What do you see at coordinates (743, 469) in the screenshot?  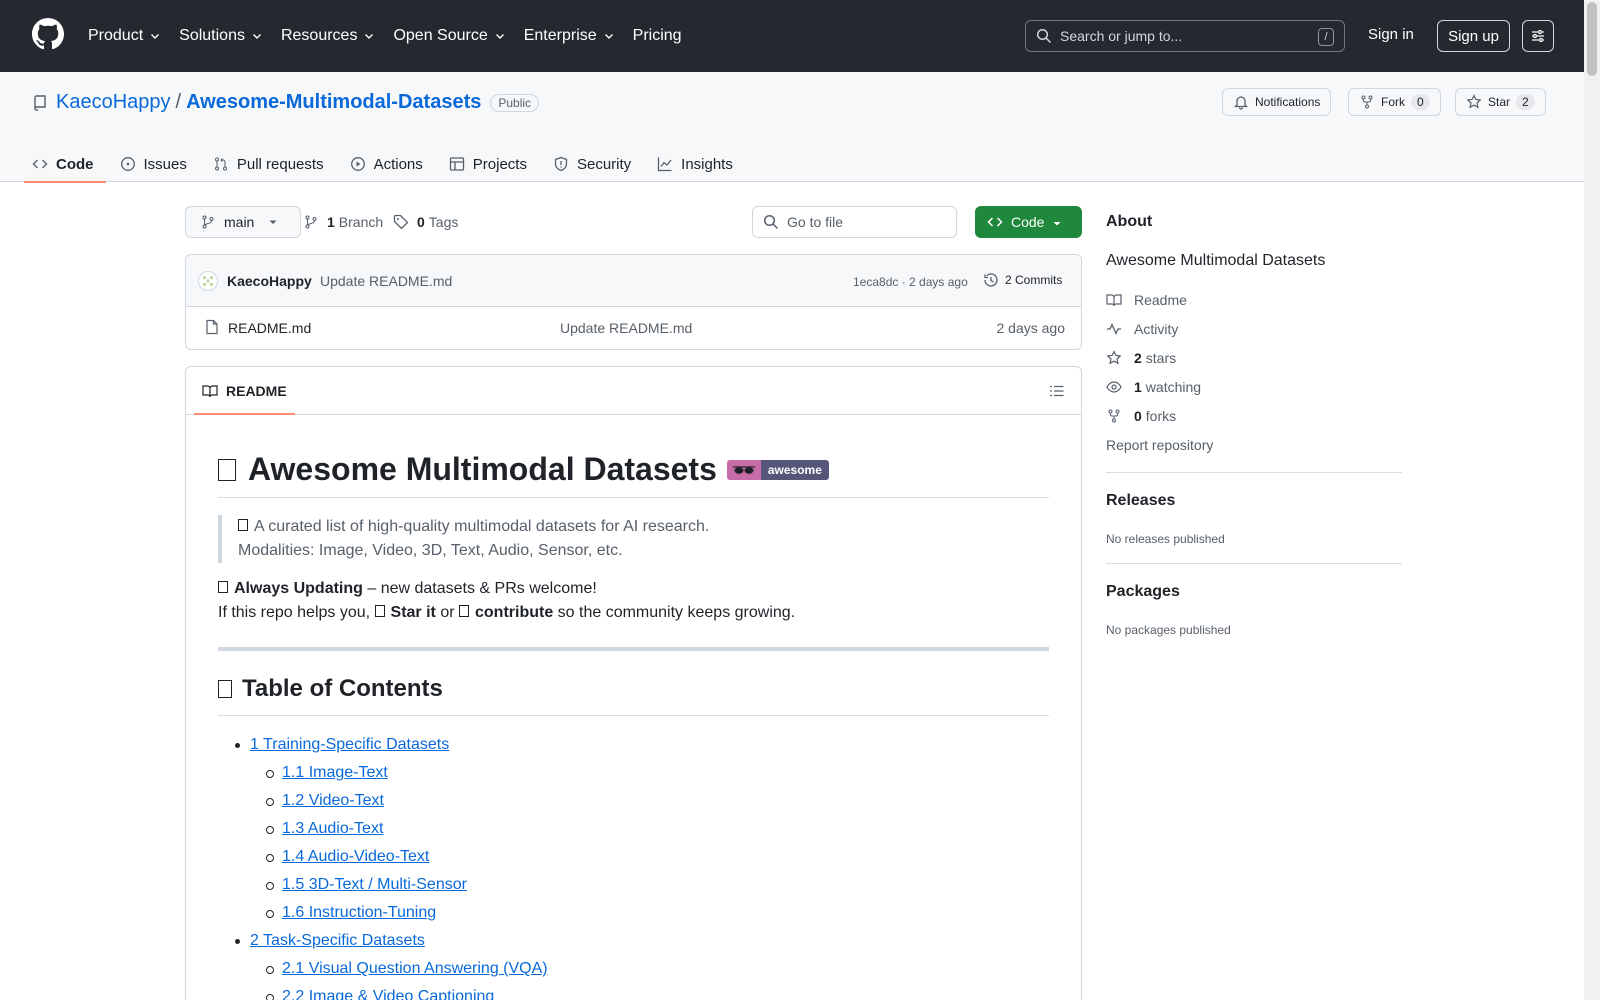 I see `sunglasses-icon` at bounding box center [743, 469].